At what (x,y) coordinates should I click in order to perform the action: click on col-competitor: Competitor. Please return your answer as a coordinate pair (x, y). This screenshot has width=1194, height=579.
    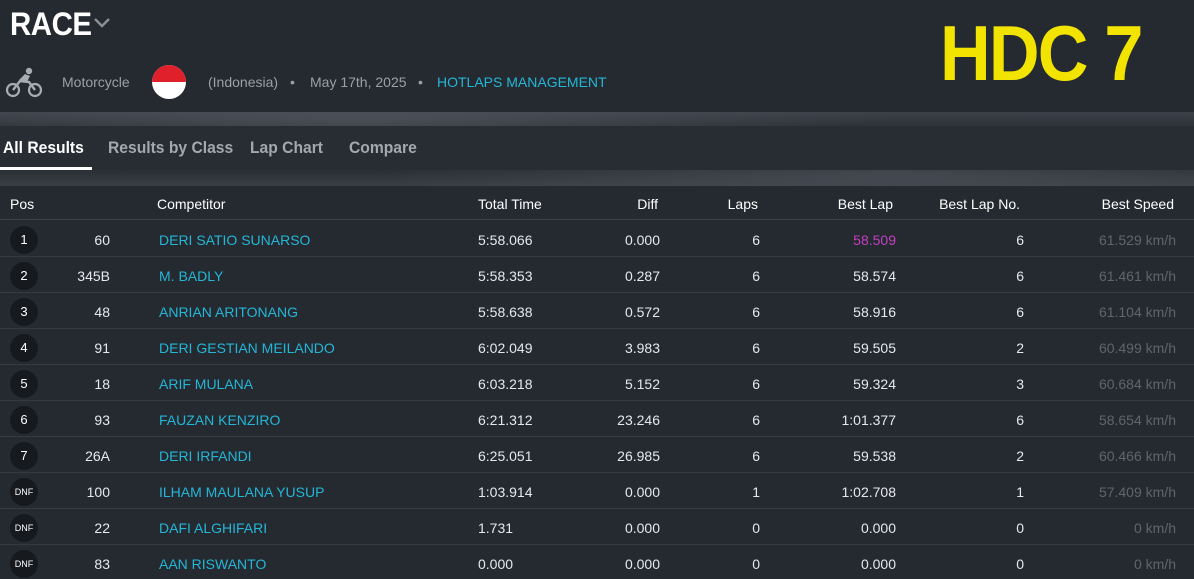
    Looking at the image, I should click on (191, 204).